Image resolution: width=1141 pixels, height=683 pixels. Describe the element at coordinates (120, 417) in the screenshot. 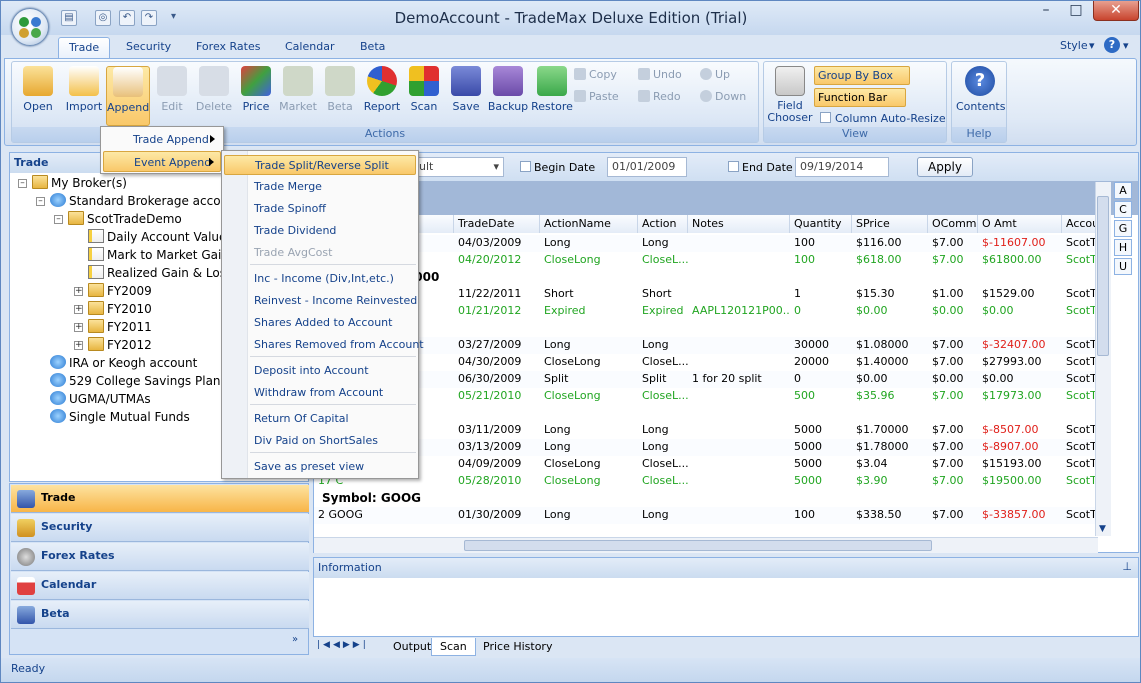

I see `tree-node-mutual-funds: Single Mutual Funds` at that location.